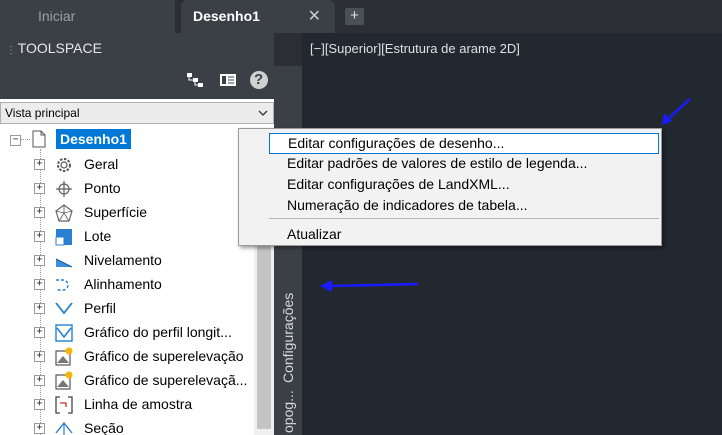 The height and width of the screenshot is (435, 722). Describe the element at coordinates (42, 113) in the screenshot. I see `view-select-value: Vista principal` at that location.